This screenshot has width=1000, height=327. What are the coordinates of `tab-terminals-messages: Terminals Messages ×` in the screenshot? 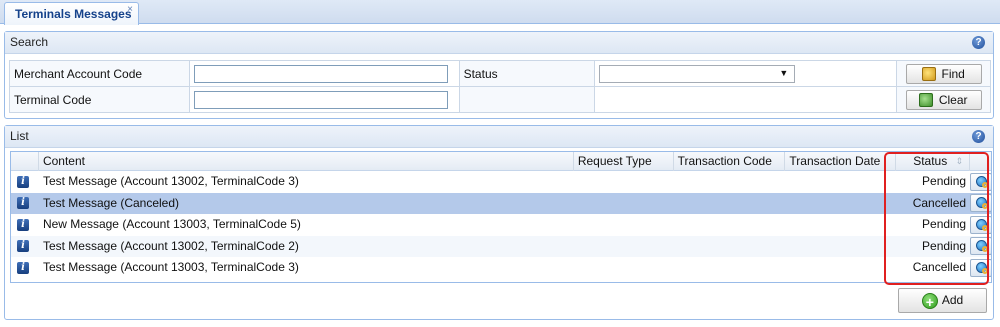 It's located at (71, 13).